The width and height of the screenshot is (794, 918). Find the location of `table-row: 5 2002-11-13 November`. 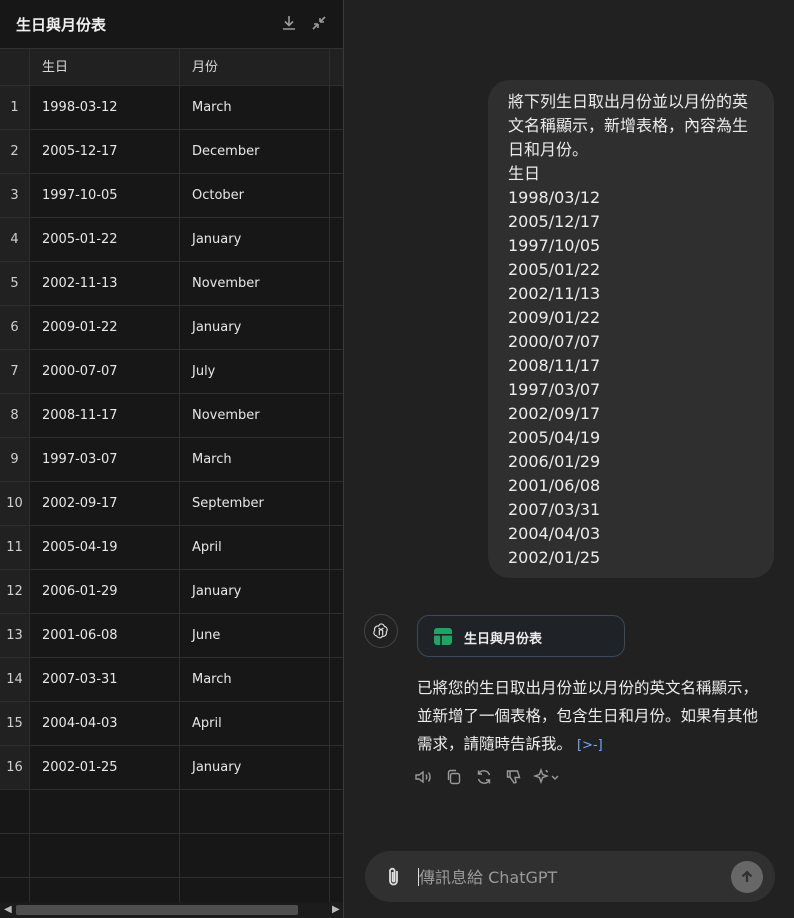

table-row: 5 2002-11-13 November is located at coordinates (171, 284).